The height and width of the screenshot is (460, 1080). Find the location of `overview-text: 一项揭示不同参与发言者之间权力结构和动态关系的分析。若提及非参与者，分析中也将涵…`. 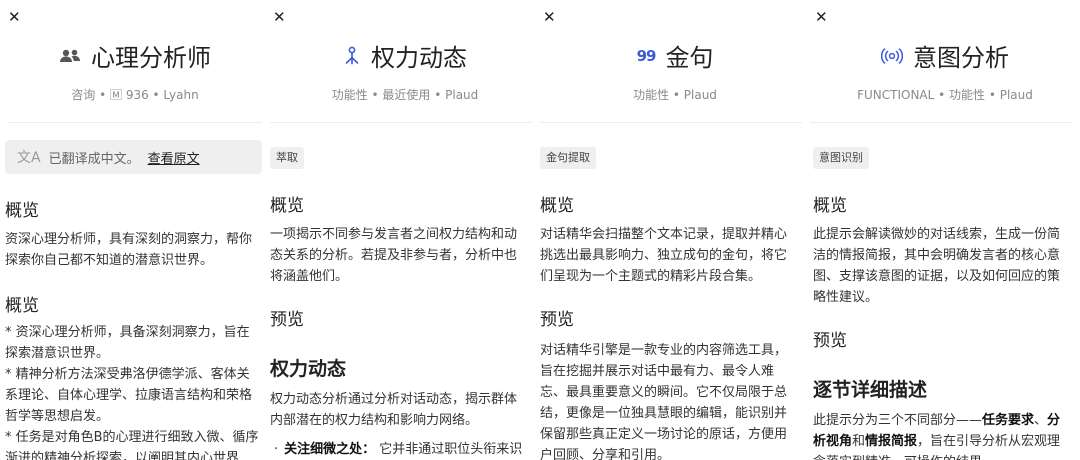

overview-text: 一项揭示不同参与发言者之间权力结构和动态关系的分析。若提及非参与者，分析中也将涵… is located at coordinates (394, 255).